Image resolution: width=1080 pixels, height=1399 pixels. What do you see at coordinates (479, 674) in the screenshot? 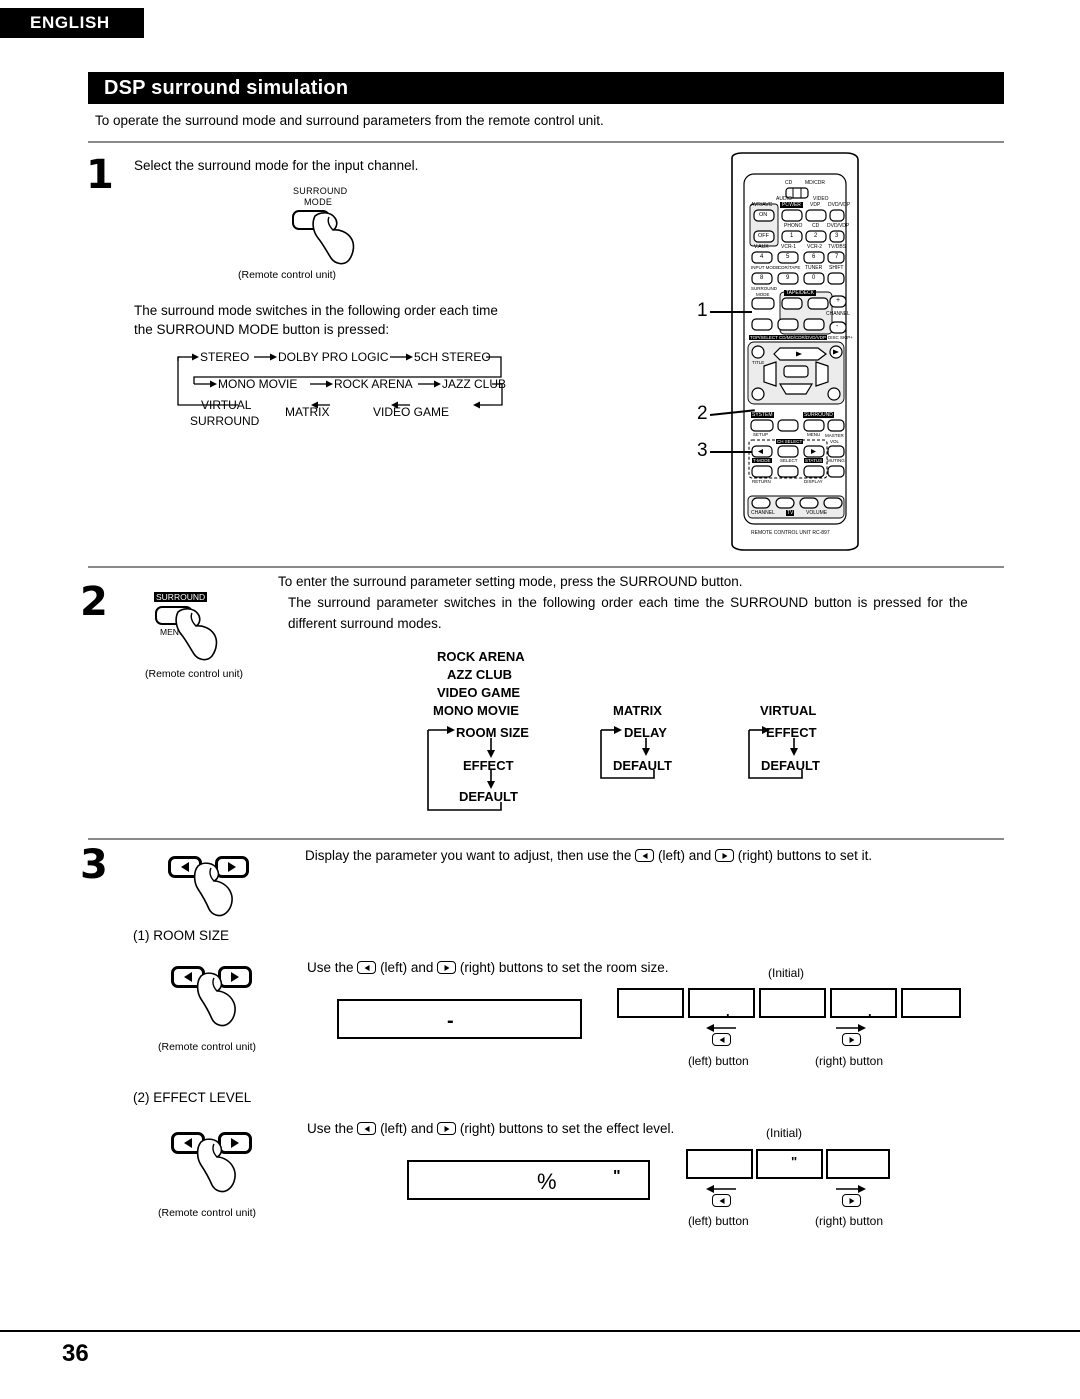
I see `param-mode-azz-club: AZZ CLUB` at bounding box center [479, 674].